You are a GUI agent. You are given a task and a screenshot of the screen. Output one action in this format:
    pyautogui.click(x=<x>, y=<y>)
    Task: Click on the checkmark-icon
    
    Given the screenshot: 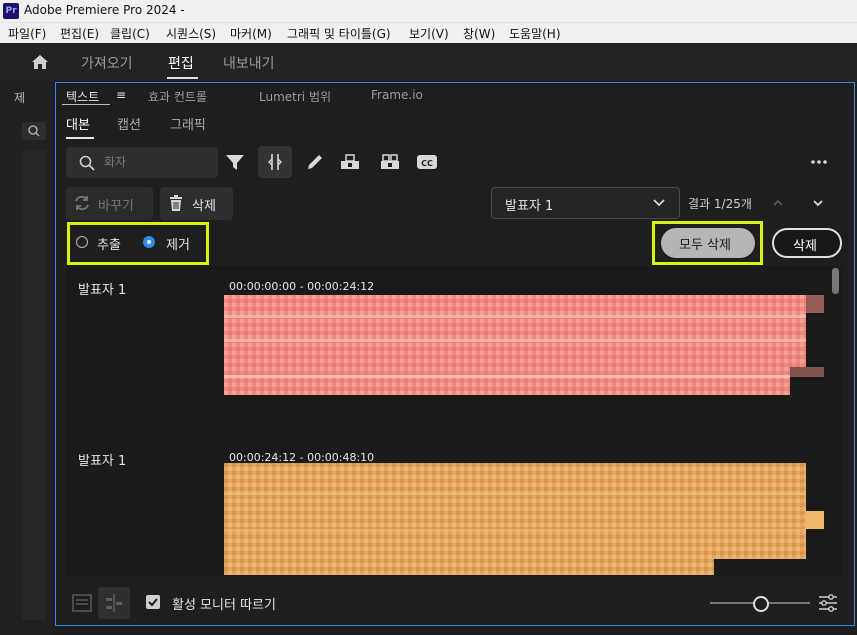 What is the action you would take?
    pyautogui.click(x=153, y=602)
    